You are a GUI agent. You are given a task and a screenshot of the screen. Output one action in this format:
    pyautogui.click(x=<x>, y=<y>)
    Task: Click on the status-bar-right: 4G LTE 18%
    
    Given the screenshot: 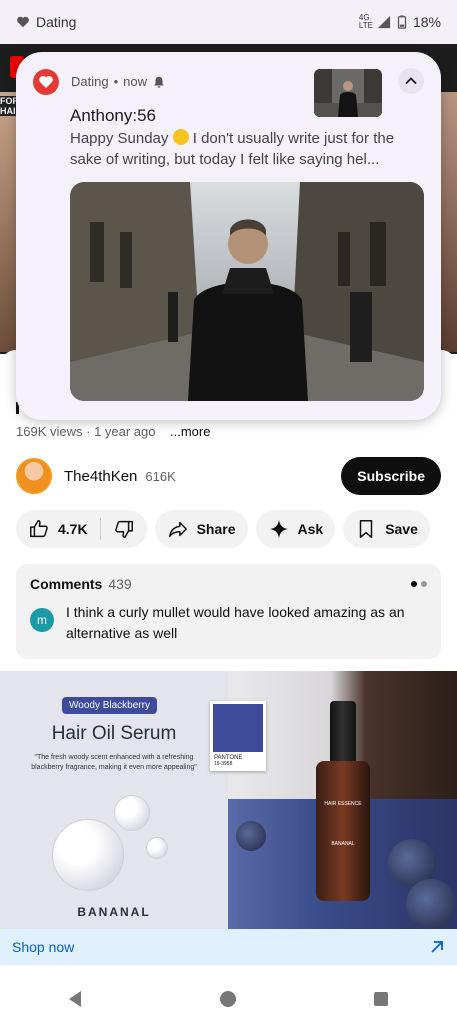 What is the action you would take?
    pyautogui.click(x=399, y=22)
    